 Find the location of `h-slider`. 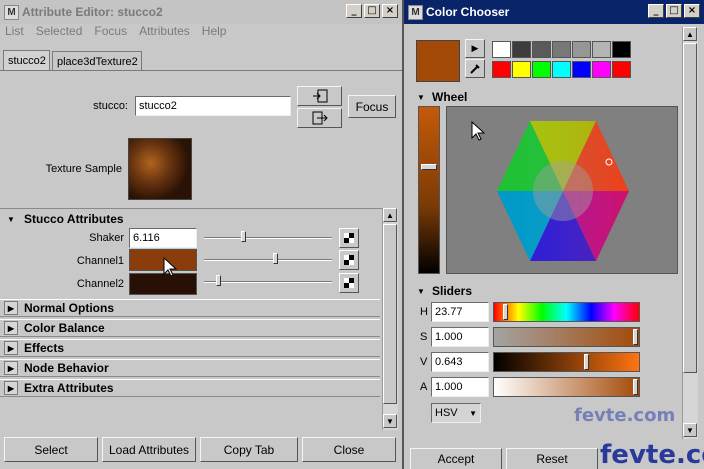

h-slider is located at coordinates (566, 312).